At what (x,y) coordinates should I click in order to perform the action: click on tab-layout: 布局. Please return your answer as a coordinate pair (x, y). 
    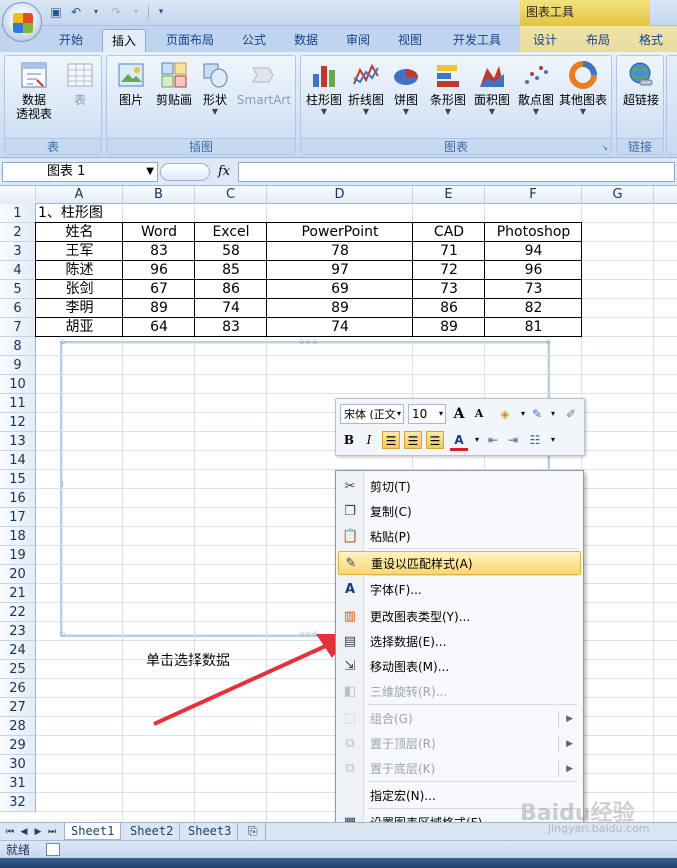
    Looking at the image, I should click on (598, 40).